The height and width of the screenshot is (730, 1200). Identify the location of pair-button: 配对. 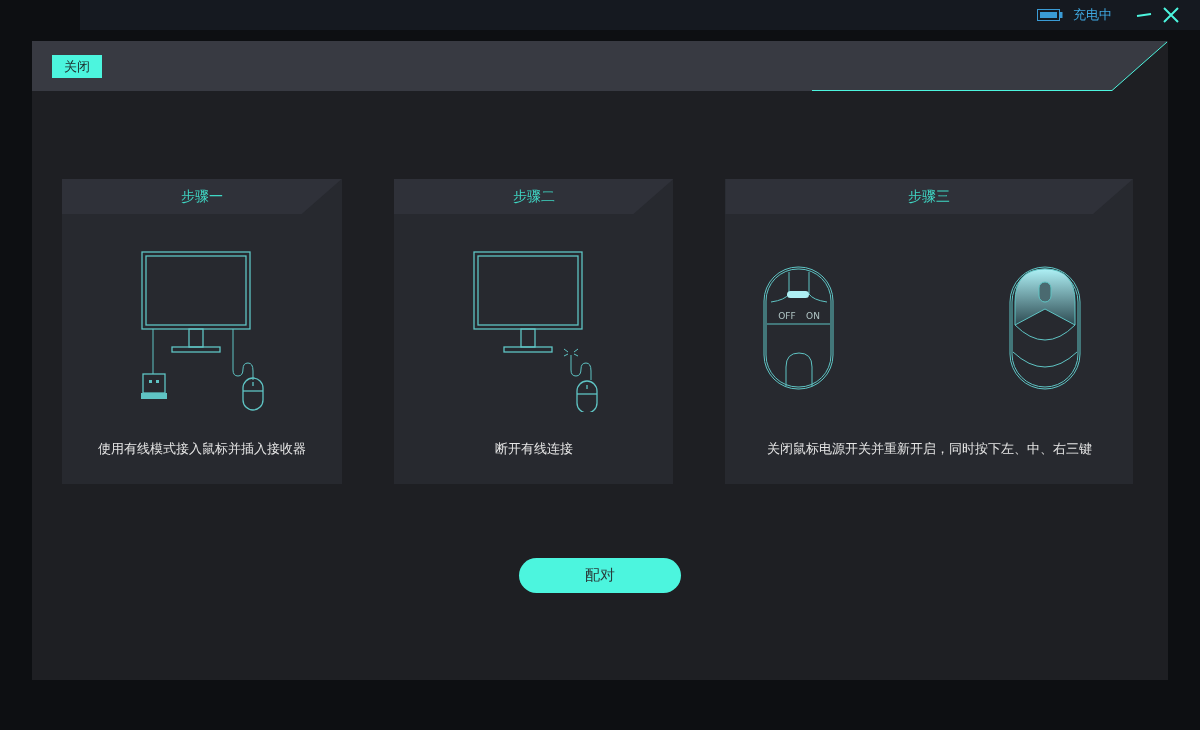
(600, 575).